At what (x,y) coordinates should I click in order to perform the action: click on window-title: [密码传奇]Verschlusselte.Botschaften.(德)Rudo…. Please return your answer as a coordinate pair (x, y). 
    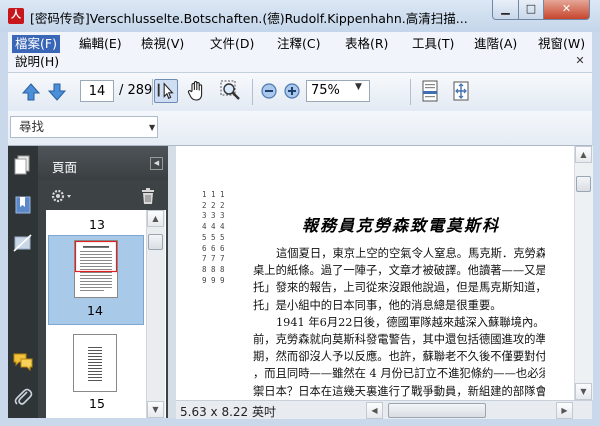
    Looking at the image, I should click on (249, 18).